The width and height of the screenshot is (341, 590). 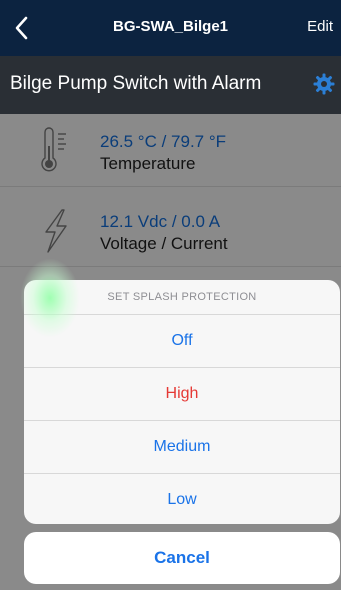 What do you see at coordinates (320, 26) in the screenshot?
I see `edit-button: Edit` at bounding box center [320, 26].